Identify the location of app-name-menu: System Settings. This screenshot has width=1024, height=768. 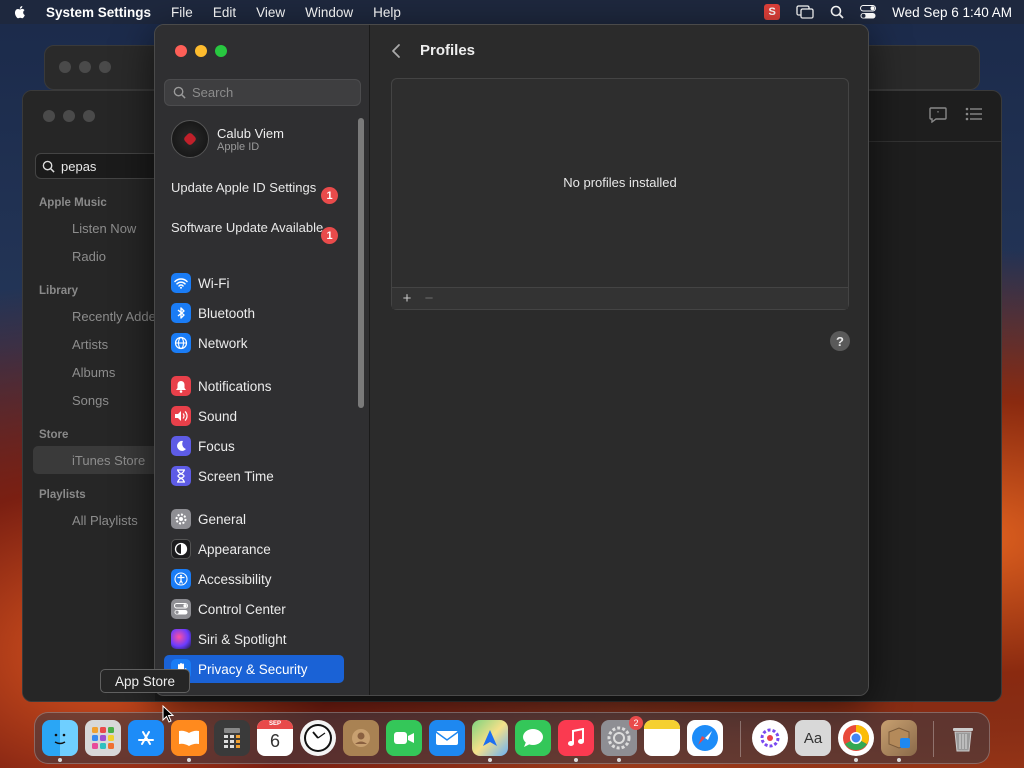
(98, 12).